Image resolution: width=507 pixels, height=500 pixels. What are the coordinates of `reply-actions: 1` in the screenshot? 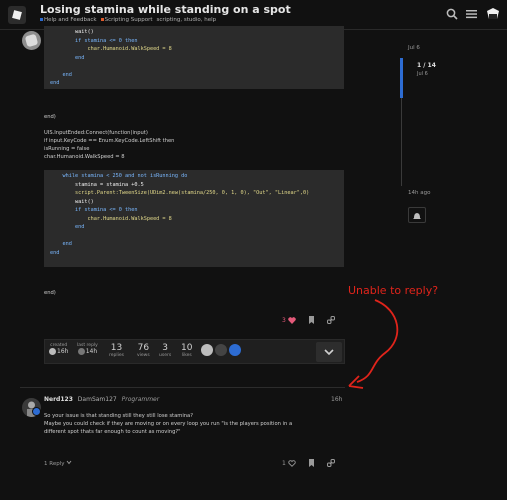 It's located at (308, 463).